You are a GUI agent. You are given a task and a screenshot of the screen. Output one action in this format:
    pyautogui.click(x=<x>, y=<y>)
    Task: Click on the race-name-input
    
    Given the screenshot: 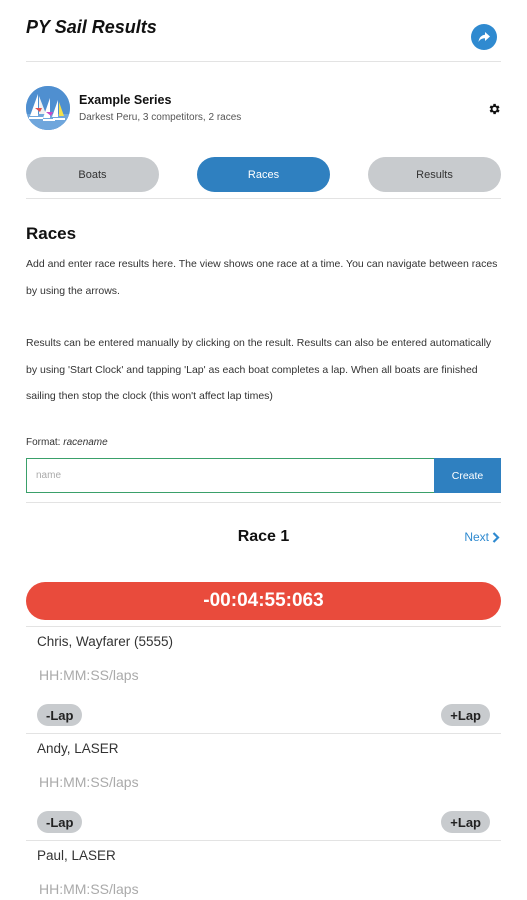 What is the action you would take?
    pyautogui.click(x=230, y=475)
    